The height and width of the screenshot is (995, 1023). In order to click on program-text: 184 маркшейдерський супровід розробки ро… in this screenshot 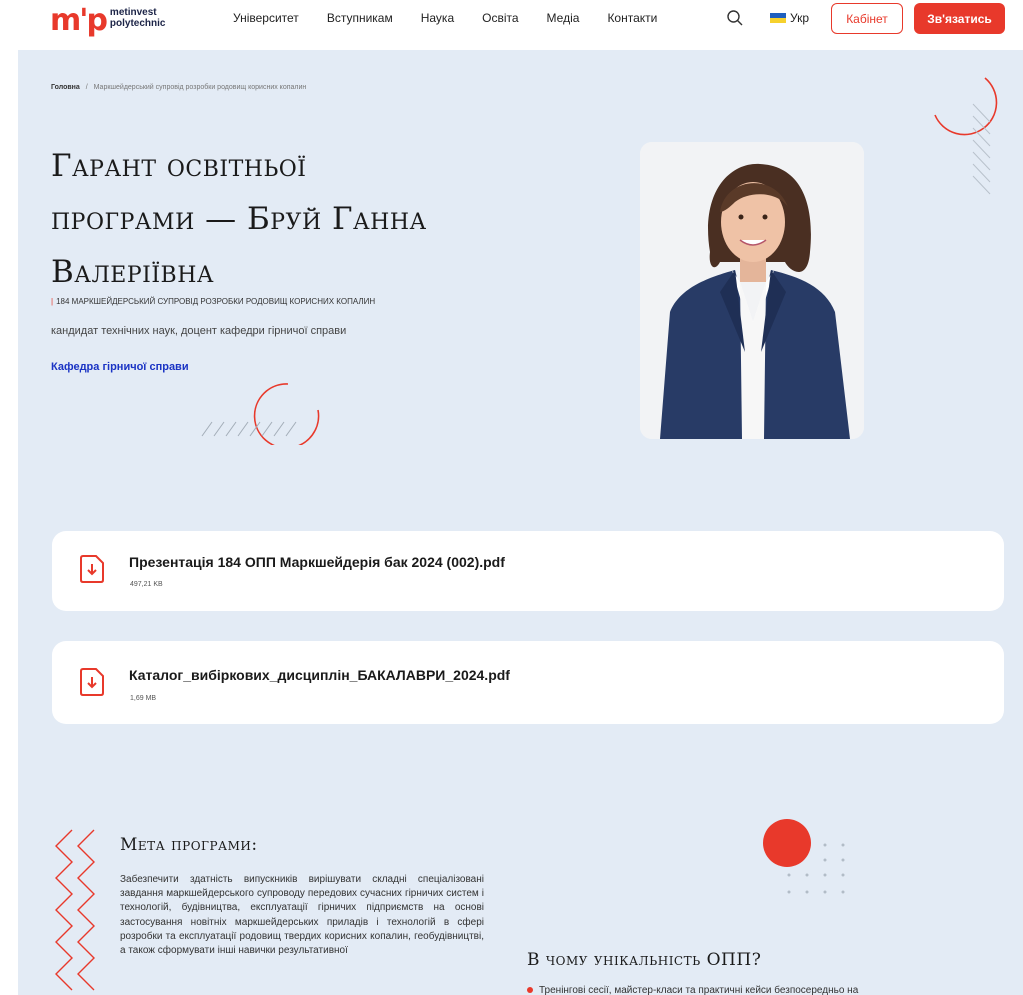, I will do `click(216, 301)`.